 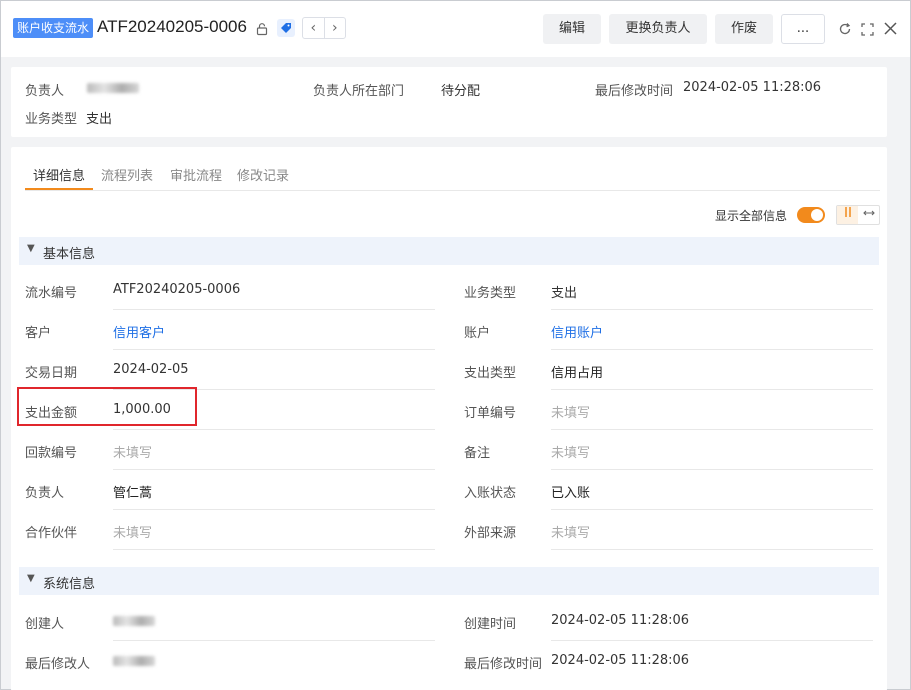 I want to click on field-label: 负责人, so click(x=45, y=493).